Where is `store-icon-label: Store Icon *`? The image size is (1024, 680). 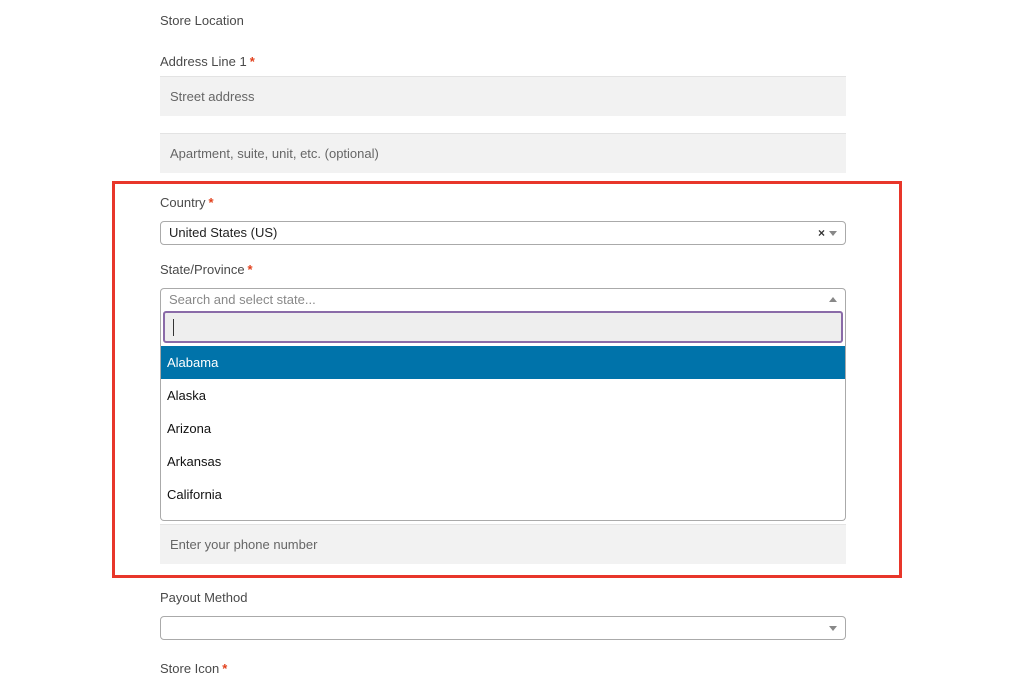
store-icon-label: Store Icon * is located at coordinates (193, 668).